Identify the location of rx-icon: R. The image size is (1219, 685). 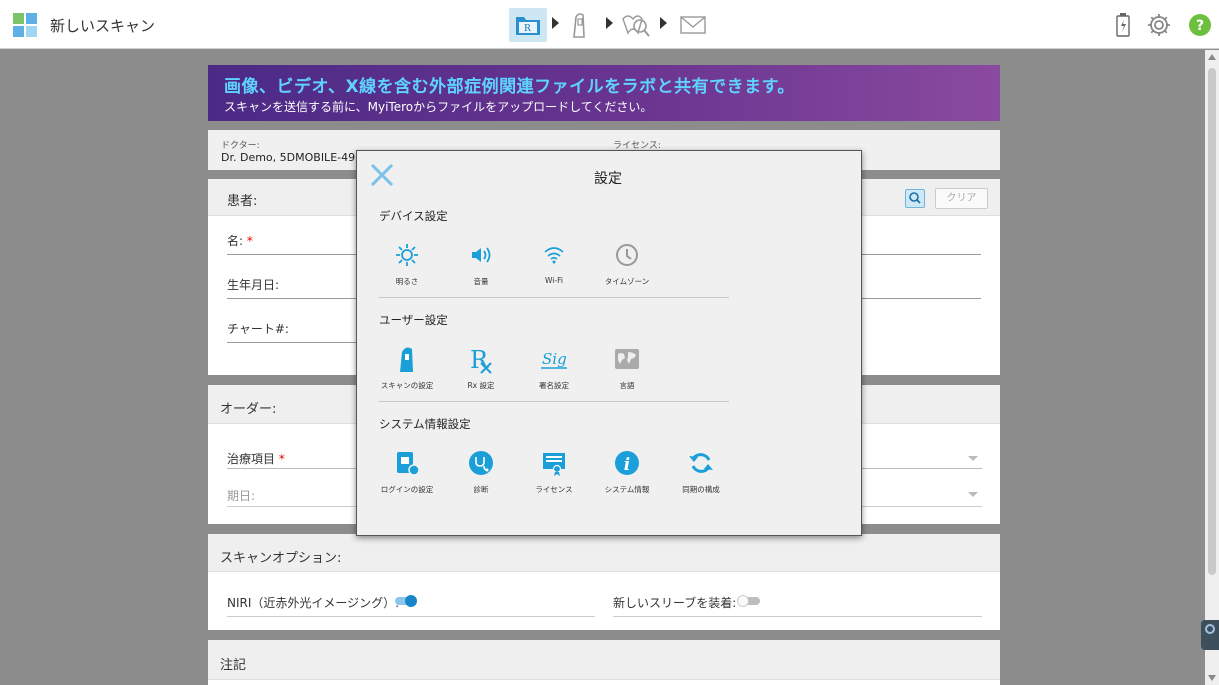
(481, 360).